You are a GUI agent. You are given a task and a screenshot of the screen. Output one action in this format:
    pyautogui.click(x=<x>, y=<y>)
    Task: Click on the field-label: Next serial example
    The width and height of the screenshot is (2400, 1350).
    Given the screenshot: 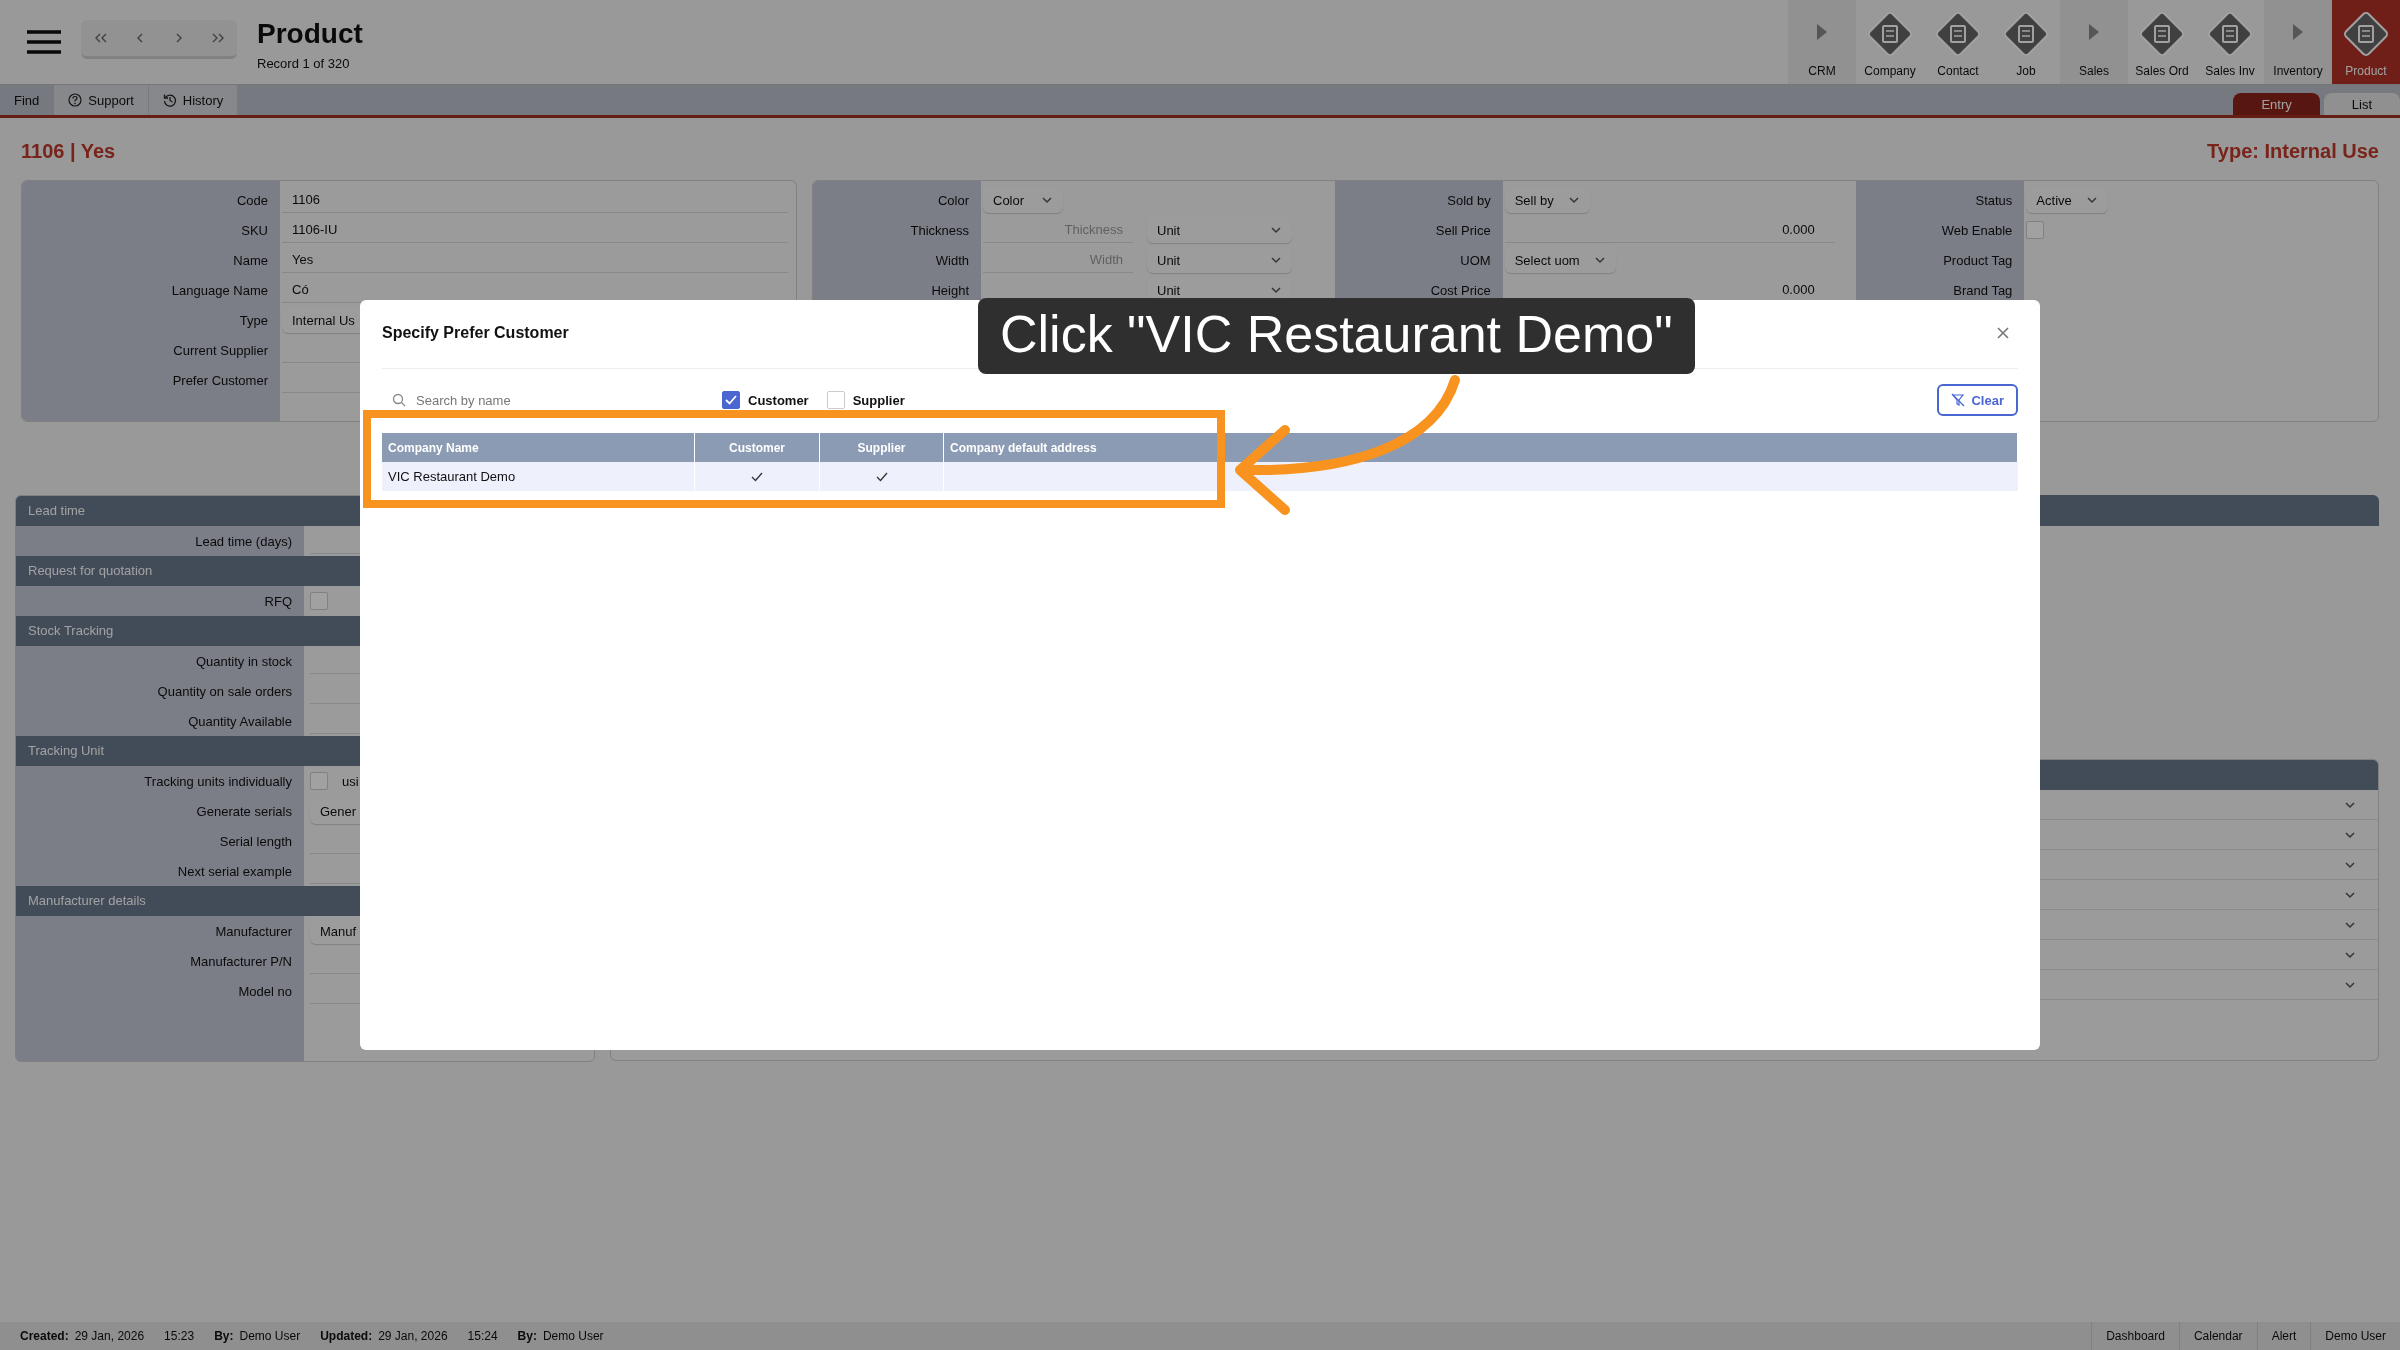 What is the action you would take?
    pyautogui.click(x=234, y=871)
    